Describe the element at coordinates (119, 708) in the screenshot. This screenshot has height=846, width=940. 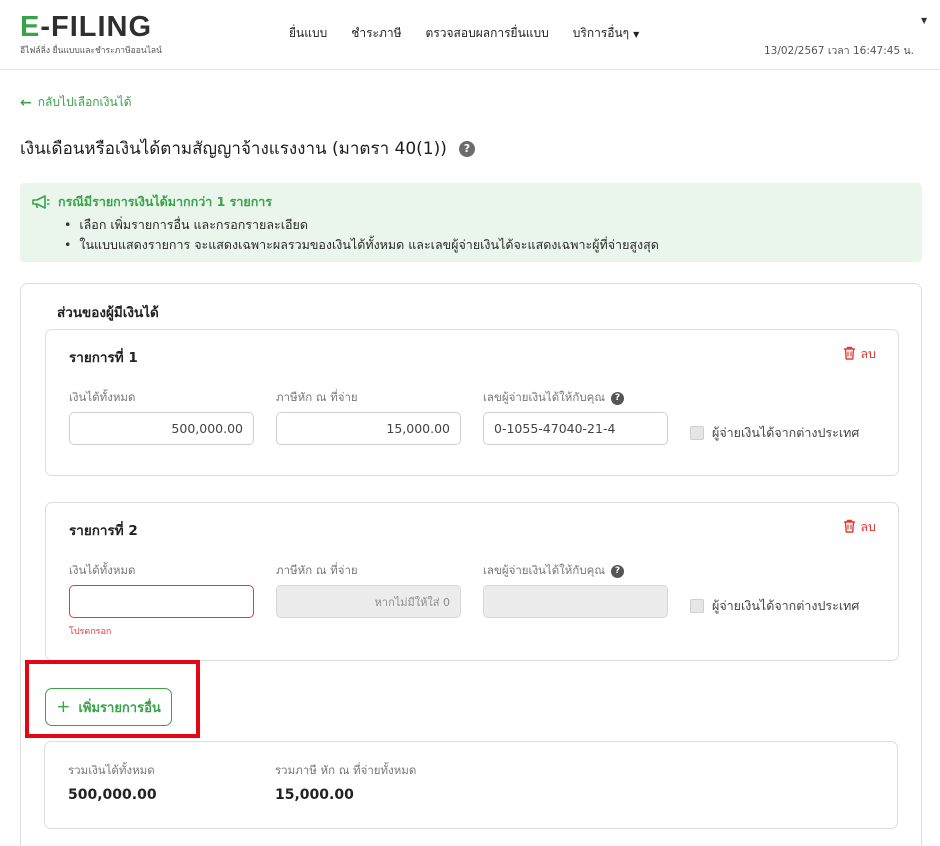
I see `add-item-label: เพิ่มรายการอื่น` at that location.